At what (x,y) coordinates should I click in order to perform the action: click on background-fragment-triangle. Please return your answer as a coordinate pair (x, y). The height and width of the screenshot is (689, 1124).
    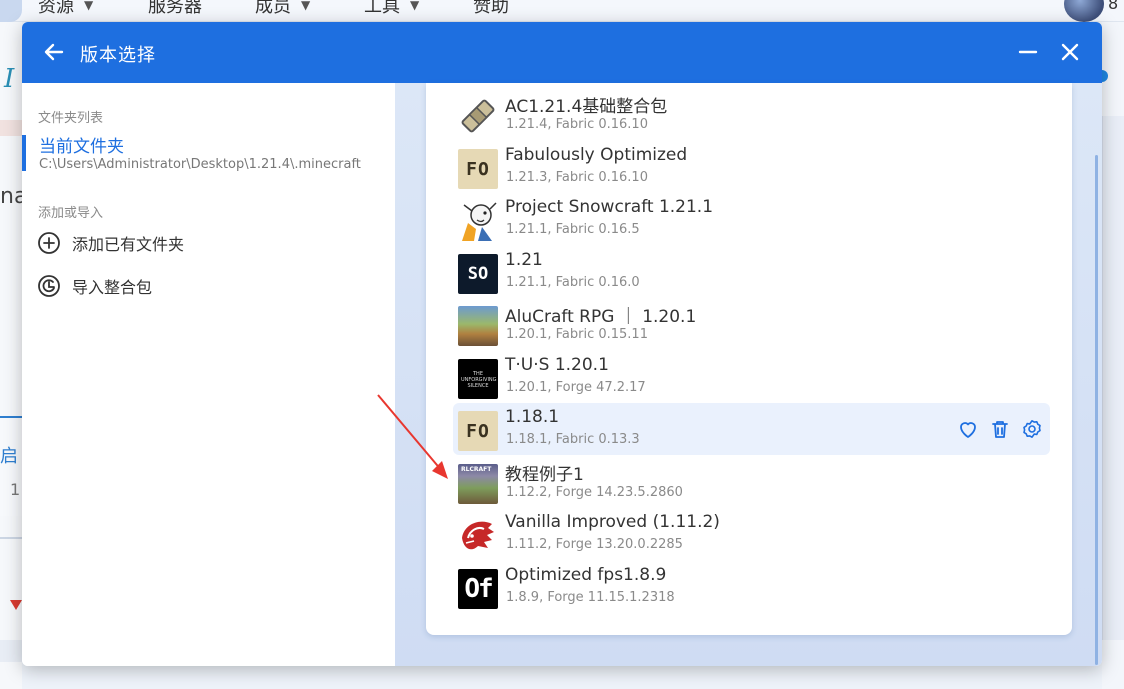
    Looking at the image, I should click on (16, 605).